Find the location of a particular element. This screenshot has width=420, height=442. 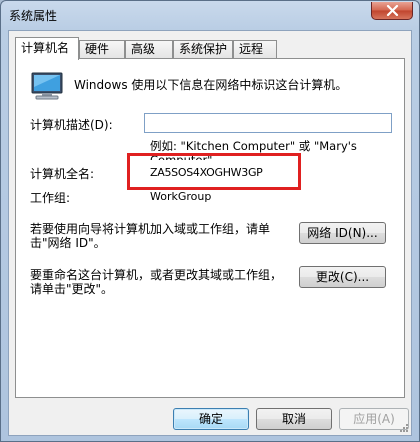

tab-computer-name: 计算机名 is located at coordinates (47, 48).